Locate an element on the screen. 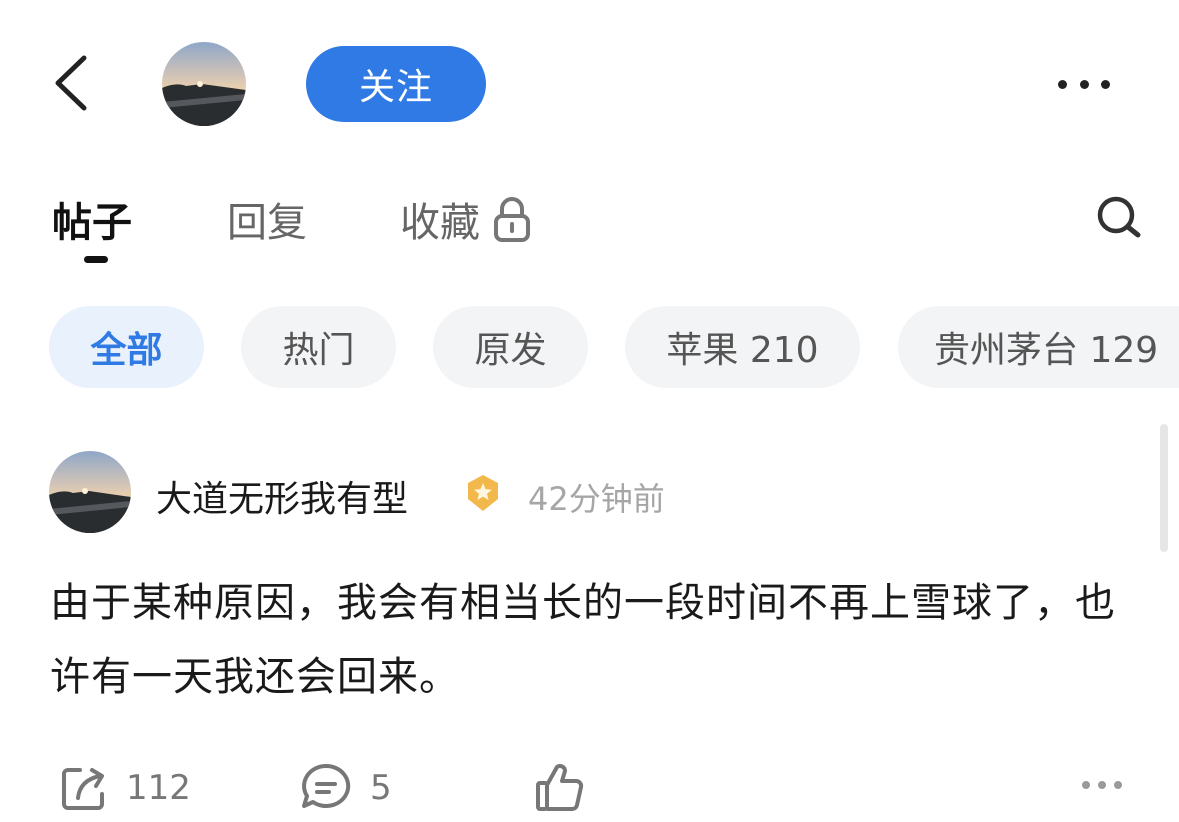 This screenshot has height=822, width=1179. tab-favorites-label: 收藏 is located at coordinates (440, 223).